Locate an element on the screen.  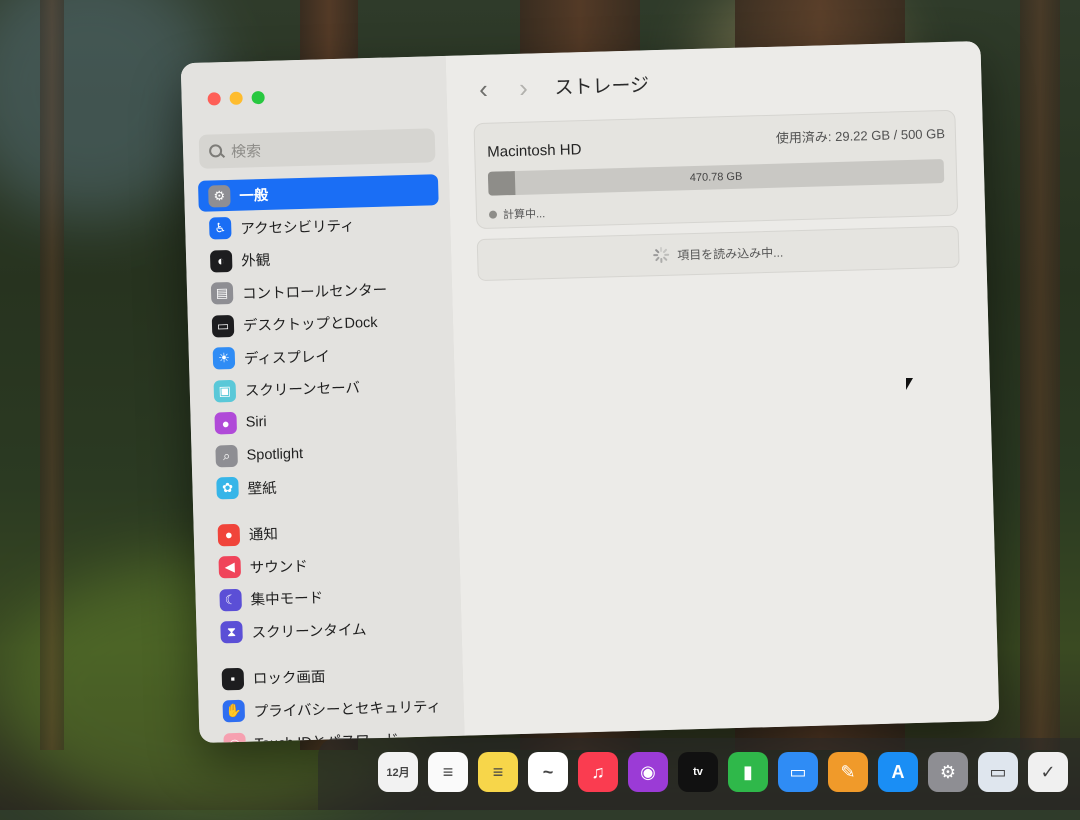
focus-icon: ☾ is located at coordinates (230, 599).